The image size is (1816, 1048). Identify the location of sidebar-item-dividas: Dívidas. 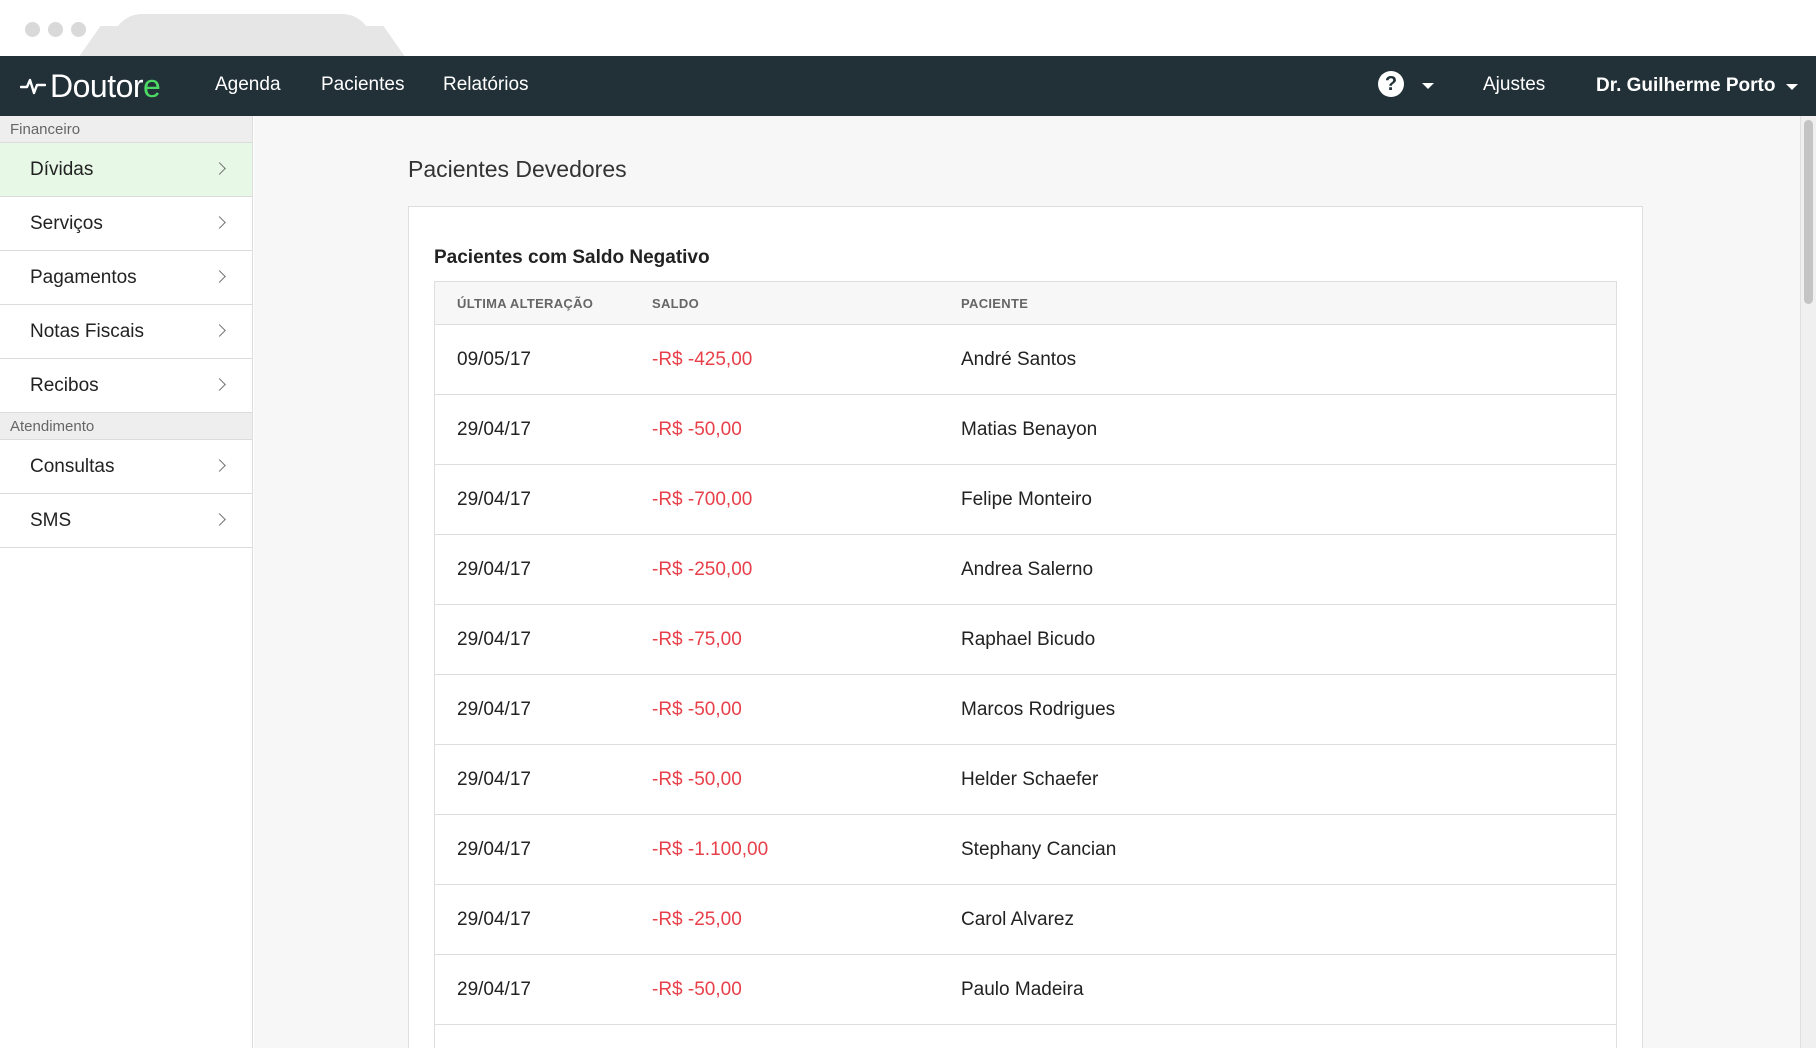
(126, 170).